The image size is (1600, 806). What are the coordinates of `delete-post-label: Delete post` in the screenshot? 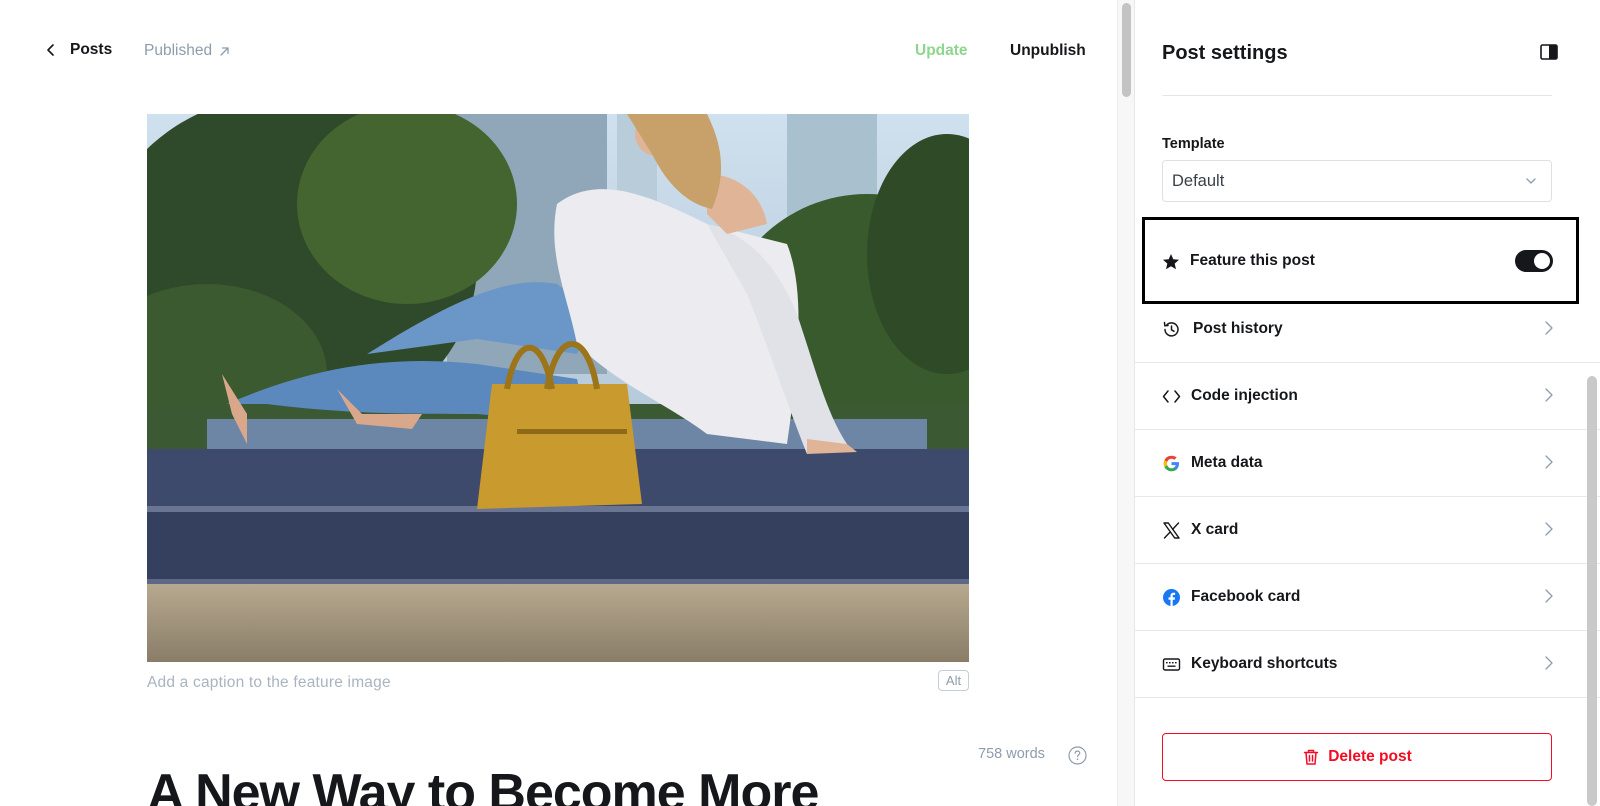 It's located at (1370, 756).